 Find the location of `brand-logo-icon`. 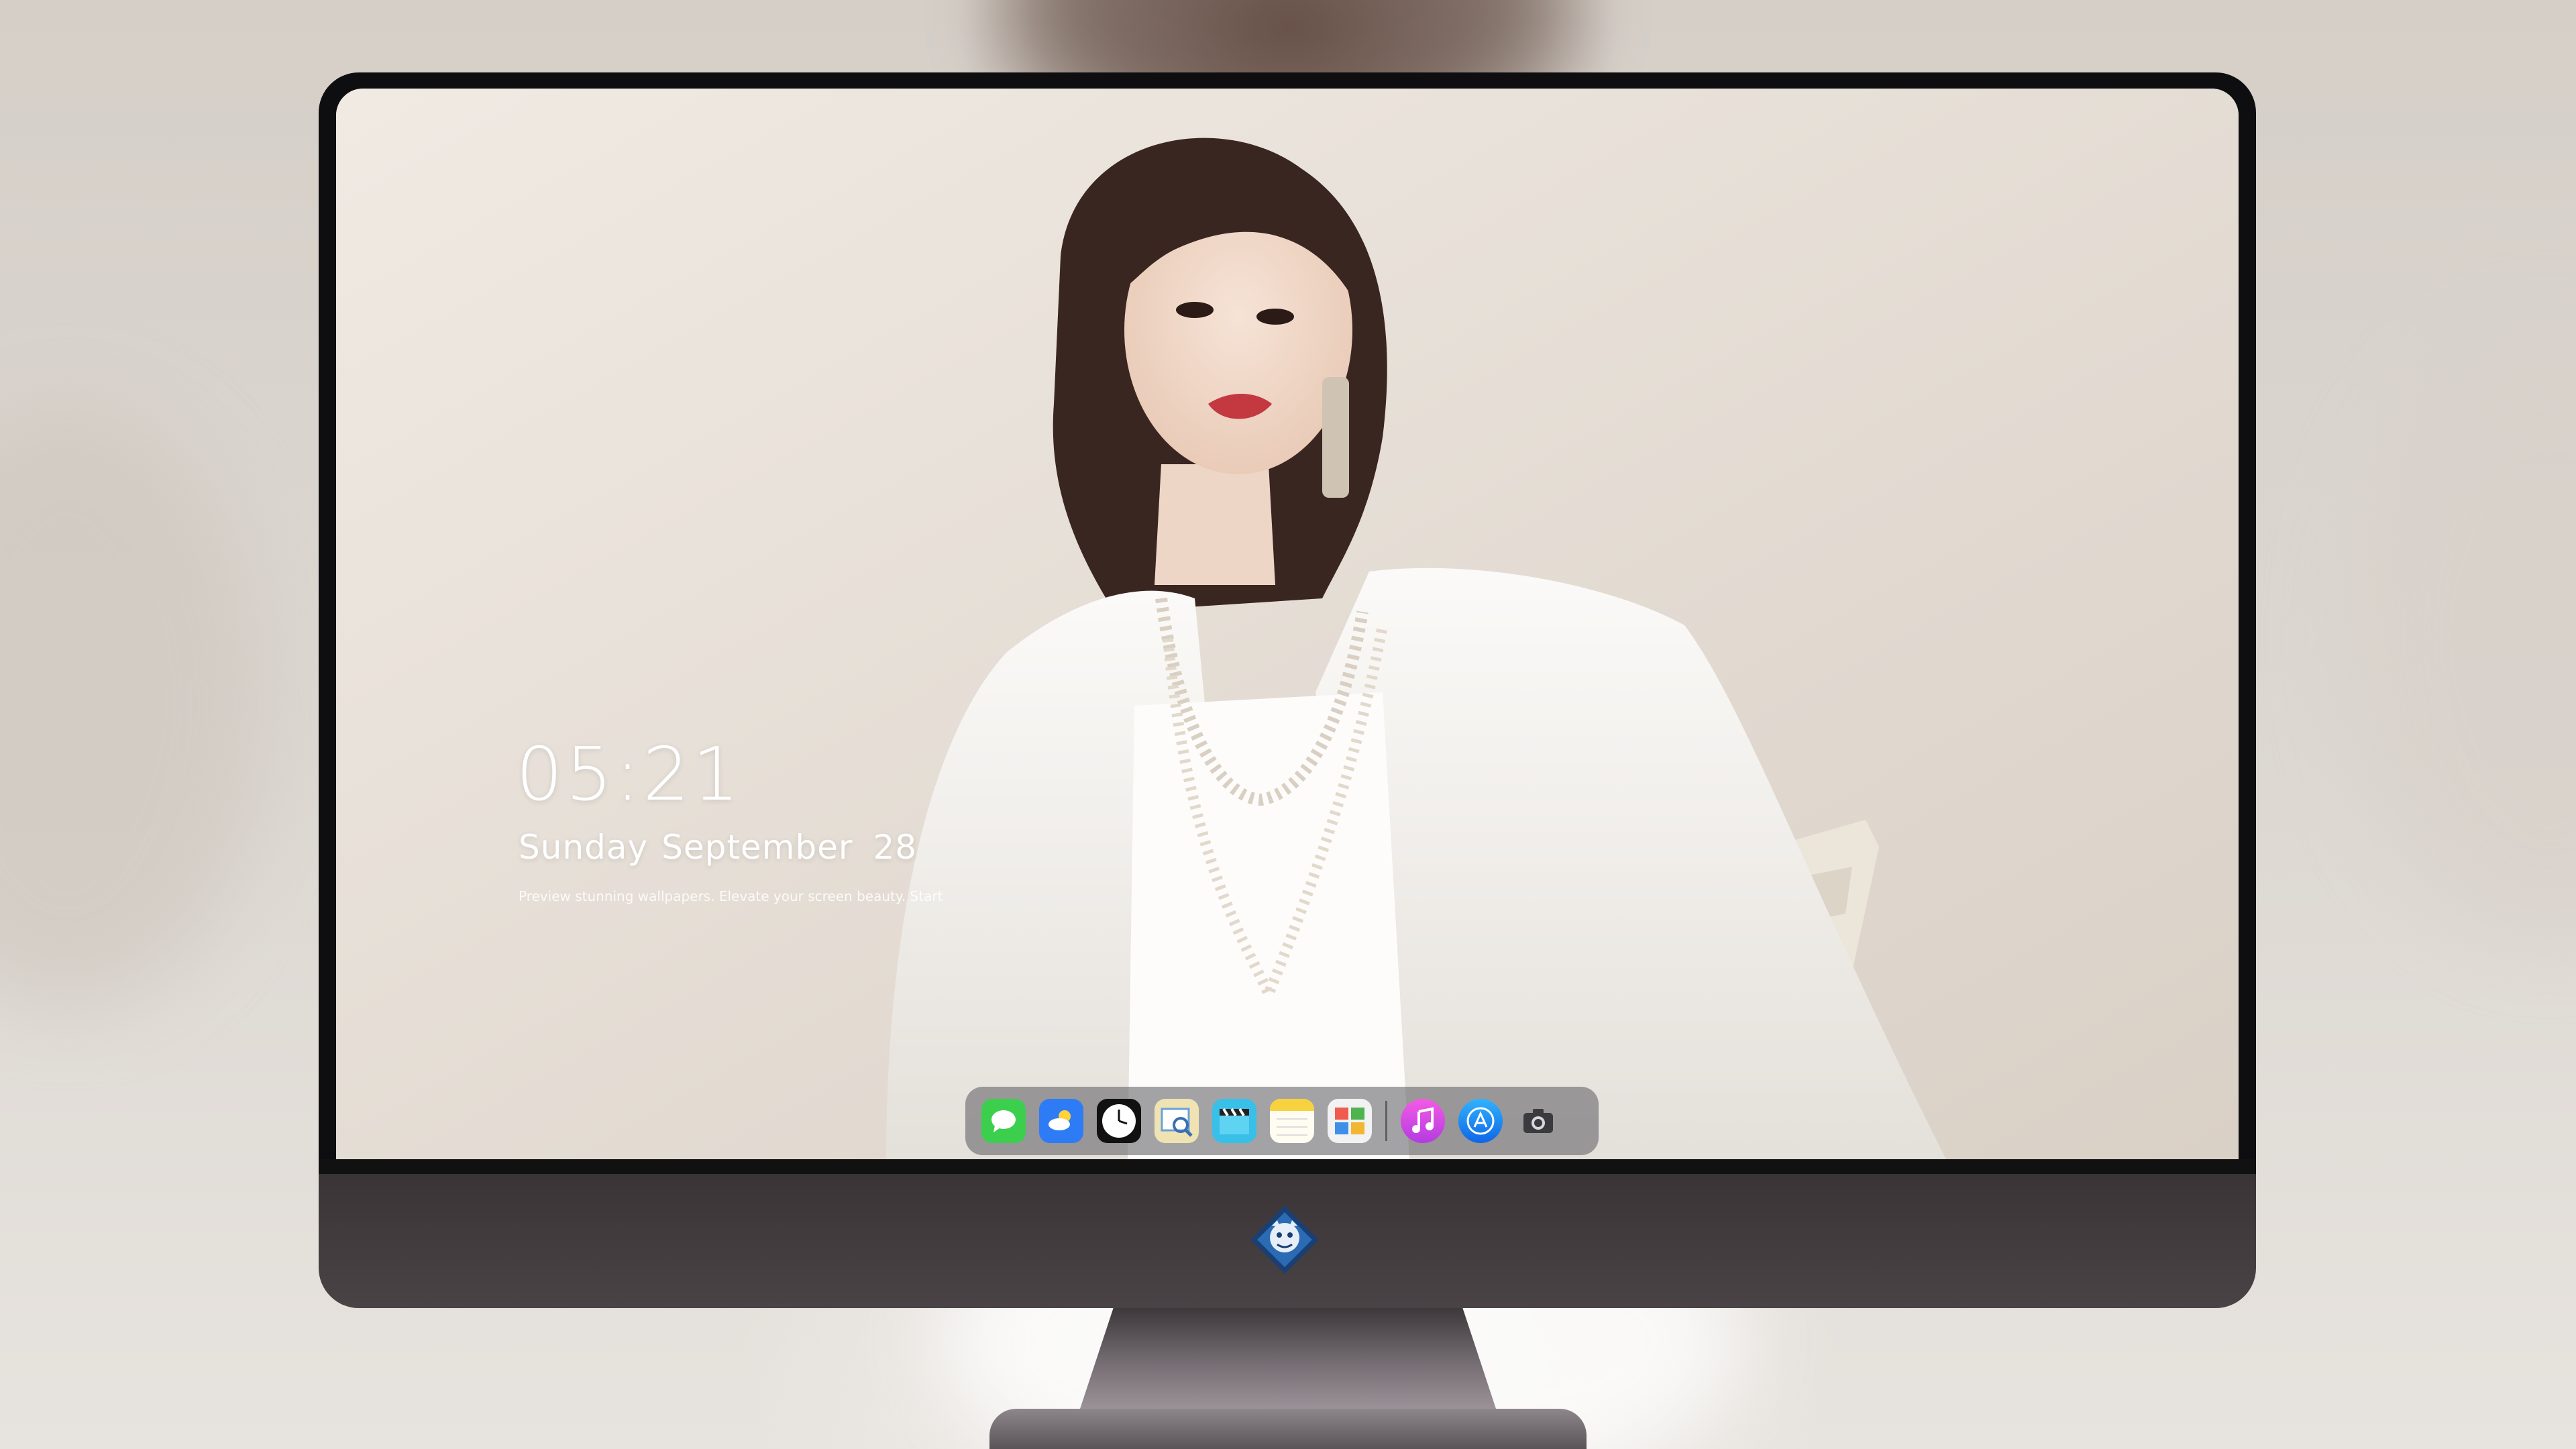

brand-logo-icon is located at coordinates (1284, 1239).